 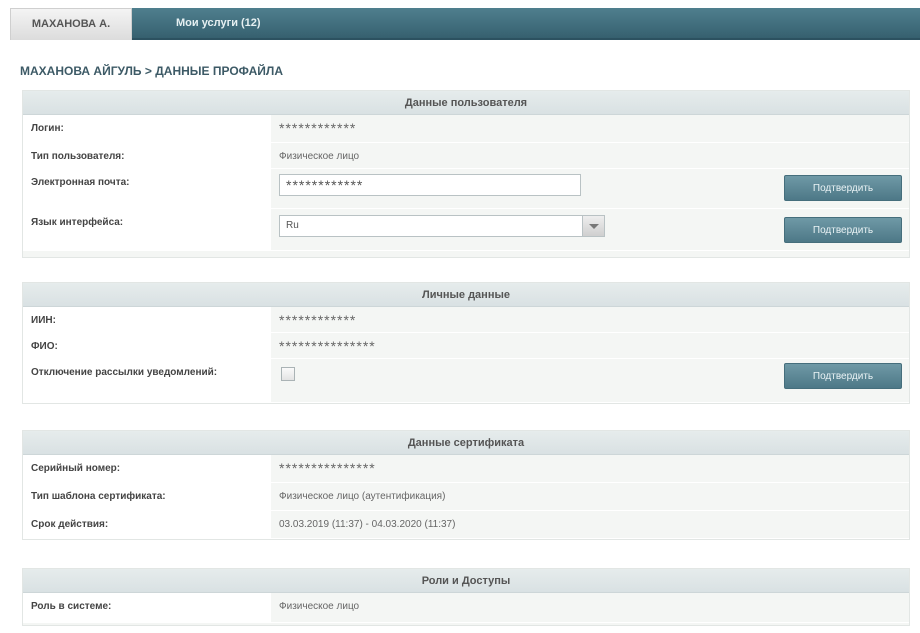 I want to click on notify-confirm-button: Подтвердить, so click(x=843, y=376).